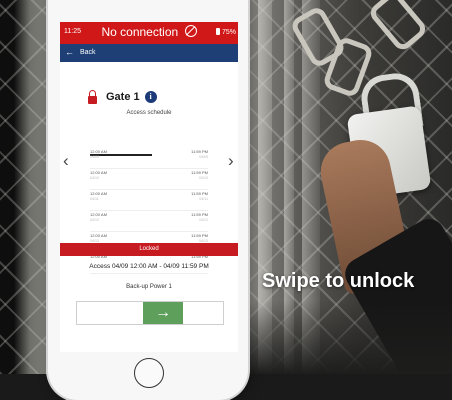  Describe the element at coordinates (88, 52) in the screenshot. I see `back-button: Back` at that location.